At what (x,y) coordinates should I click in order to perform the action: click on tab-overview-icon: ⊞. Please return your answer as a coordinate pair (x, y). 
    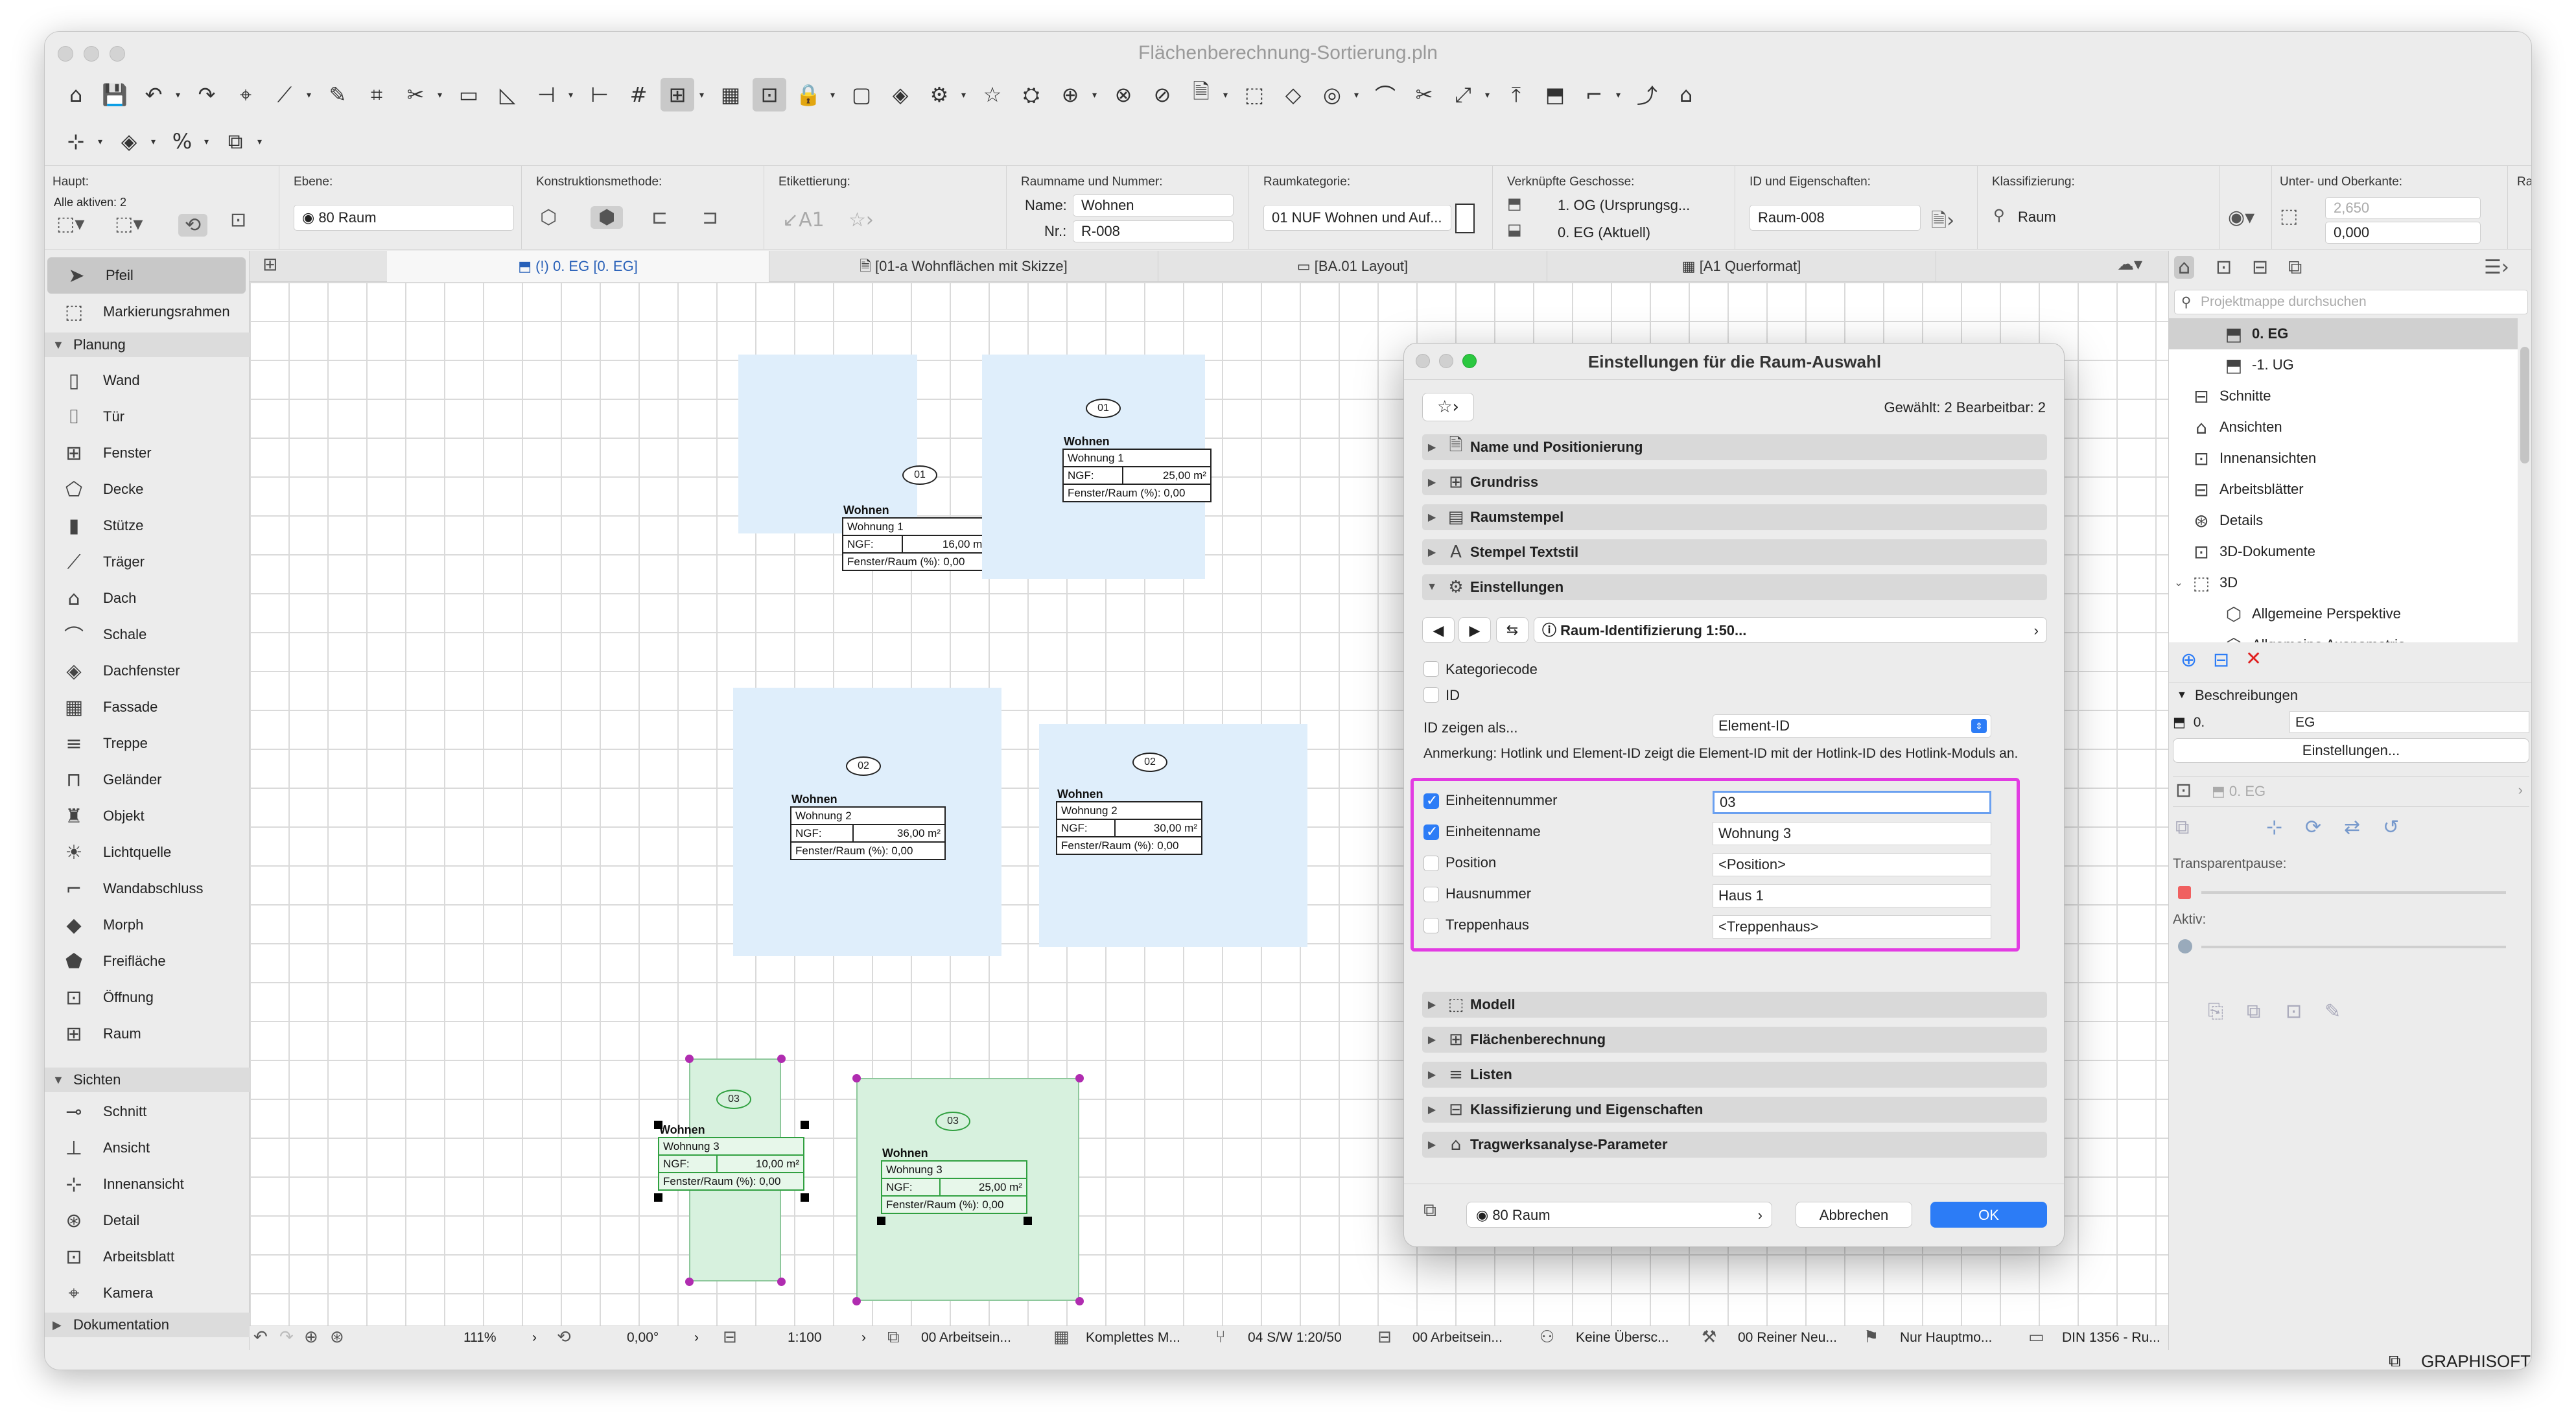
    Looking at the image, I should click on (270, 264).